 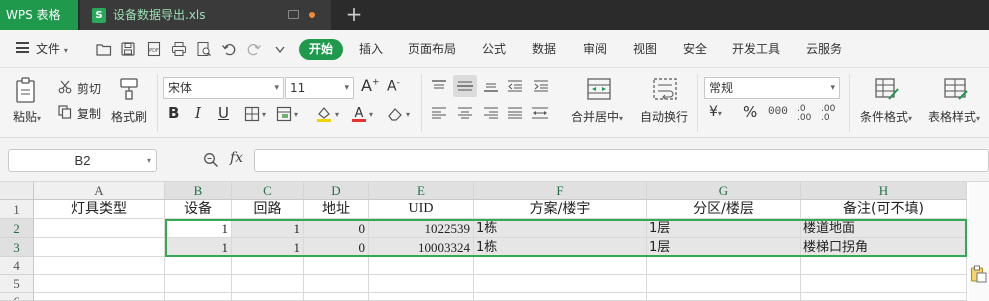 What do you see at coordinates (954, 116) in the screenshot?
I see `table-style-button: 表格样式▾` at bounding box center [954, 116].